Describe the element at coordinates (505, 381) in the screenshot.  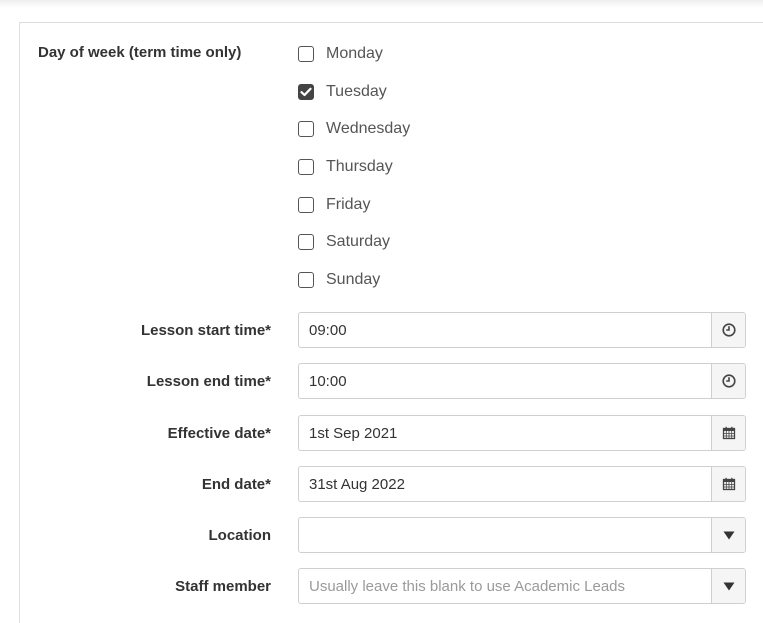
I see `lesson-end-time-input: 10:00` at that location.